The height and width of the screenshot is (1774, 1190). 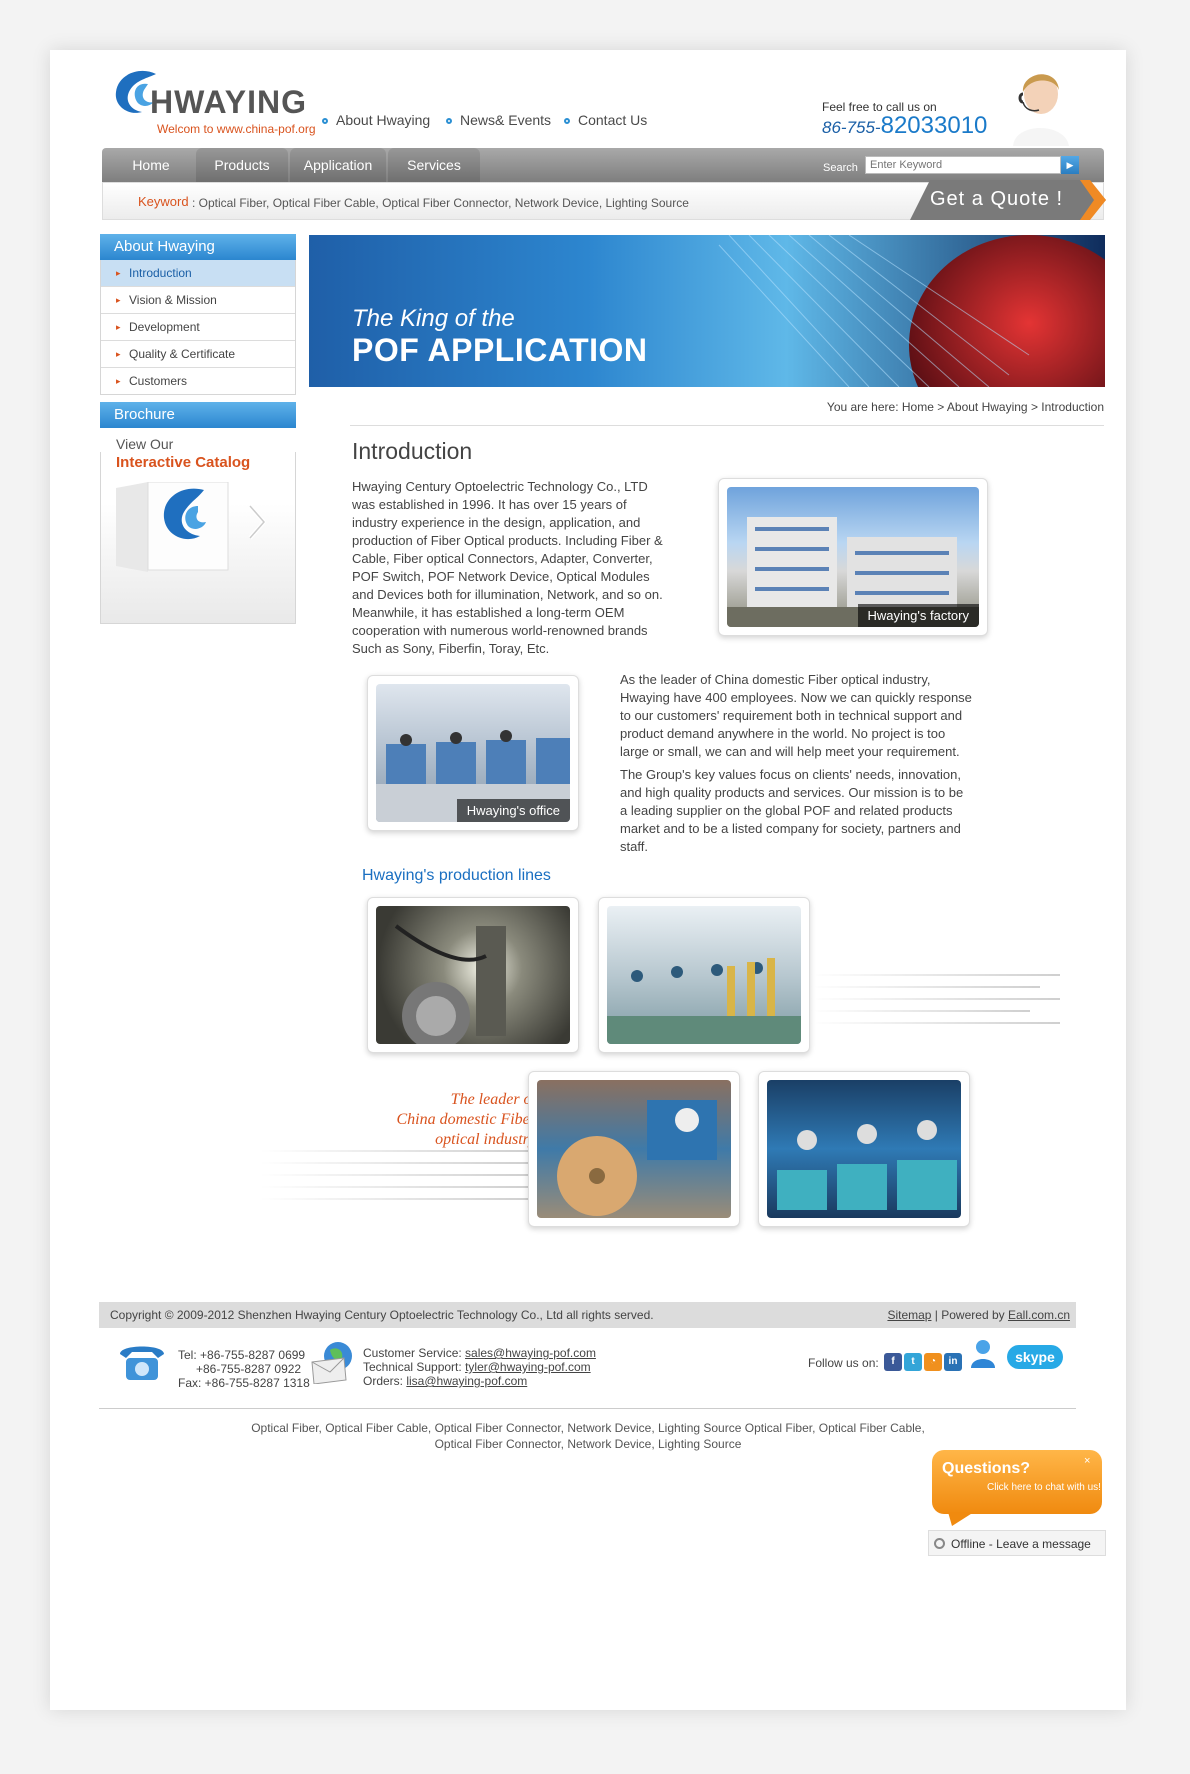 I want to click on footer-links: Sitemap | Powered by Eall.com.cn, so click(x=978, y=1315).